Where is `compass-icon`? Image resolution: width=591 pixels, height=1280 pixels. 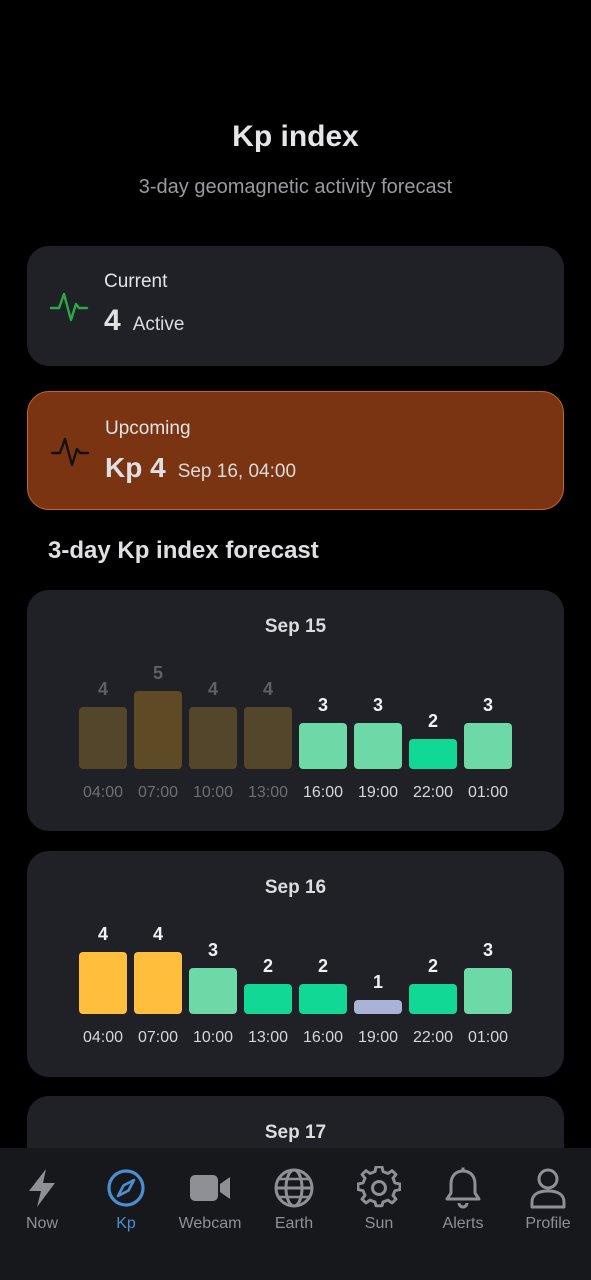 compass-icon is located at coordinates (126, 1188).